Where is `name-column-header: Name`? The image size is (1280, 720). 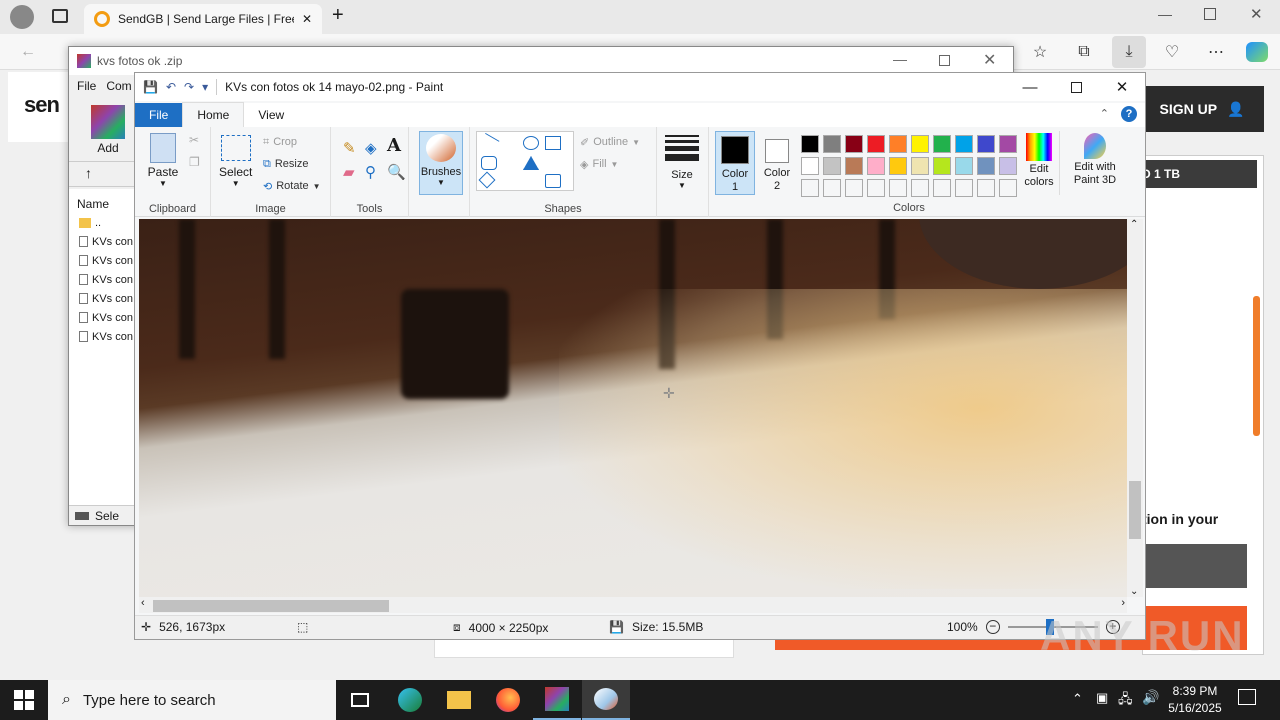 name-column-header: Name is located at coordinates (102, 201).